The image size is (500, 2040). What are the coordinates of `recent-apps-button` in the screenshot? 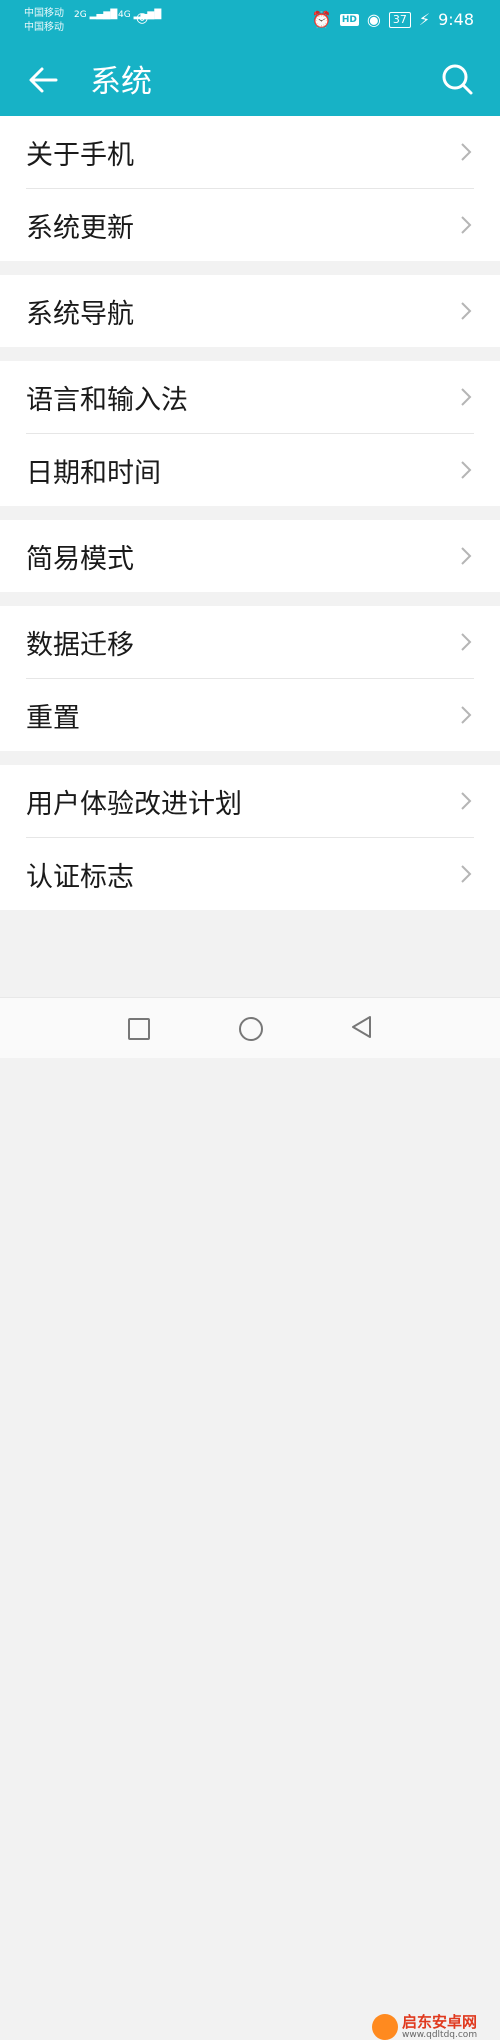 It's located at (139, 1029).